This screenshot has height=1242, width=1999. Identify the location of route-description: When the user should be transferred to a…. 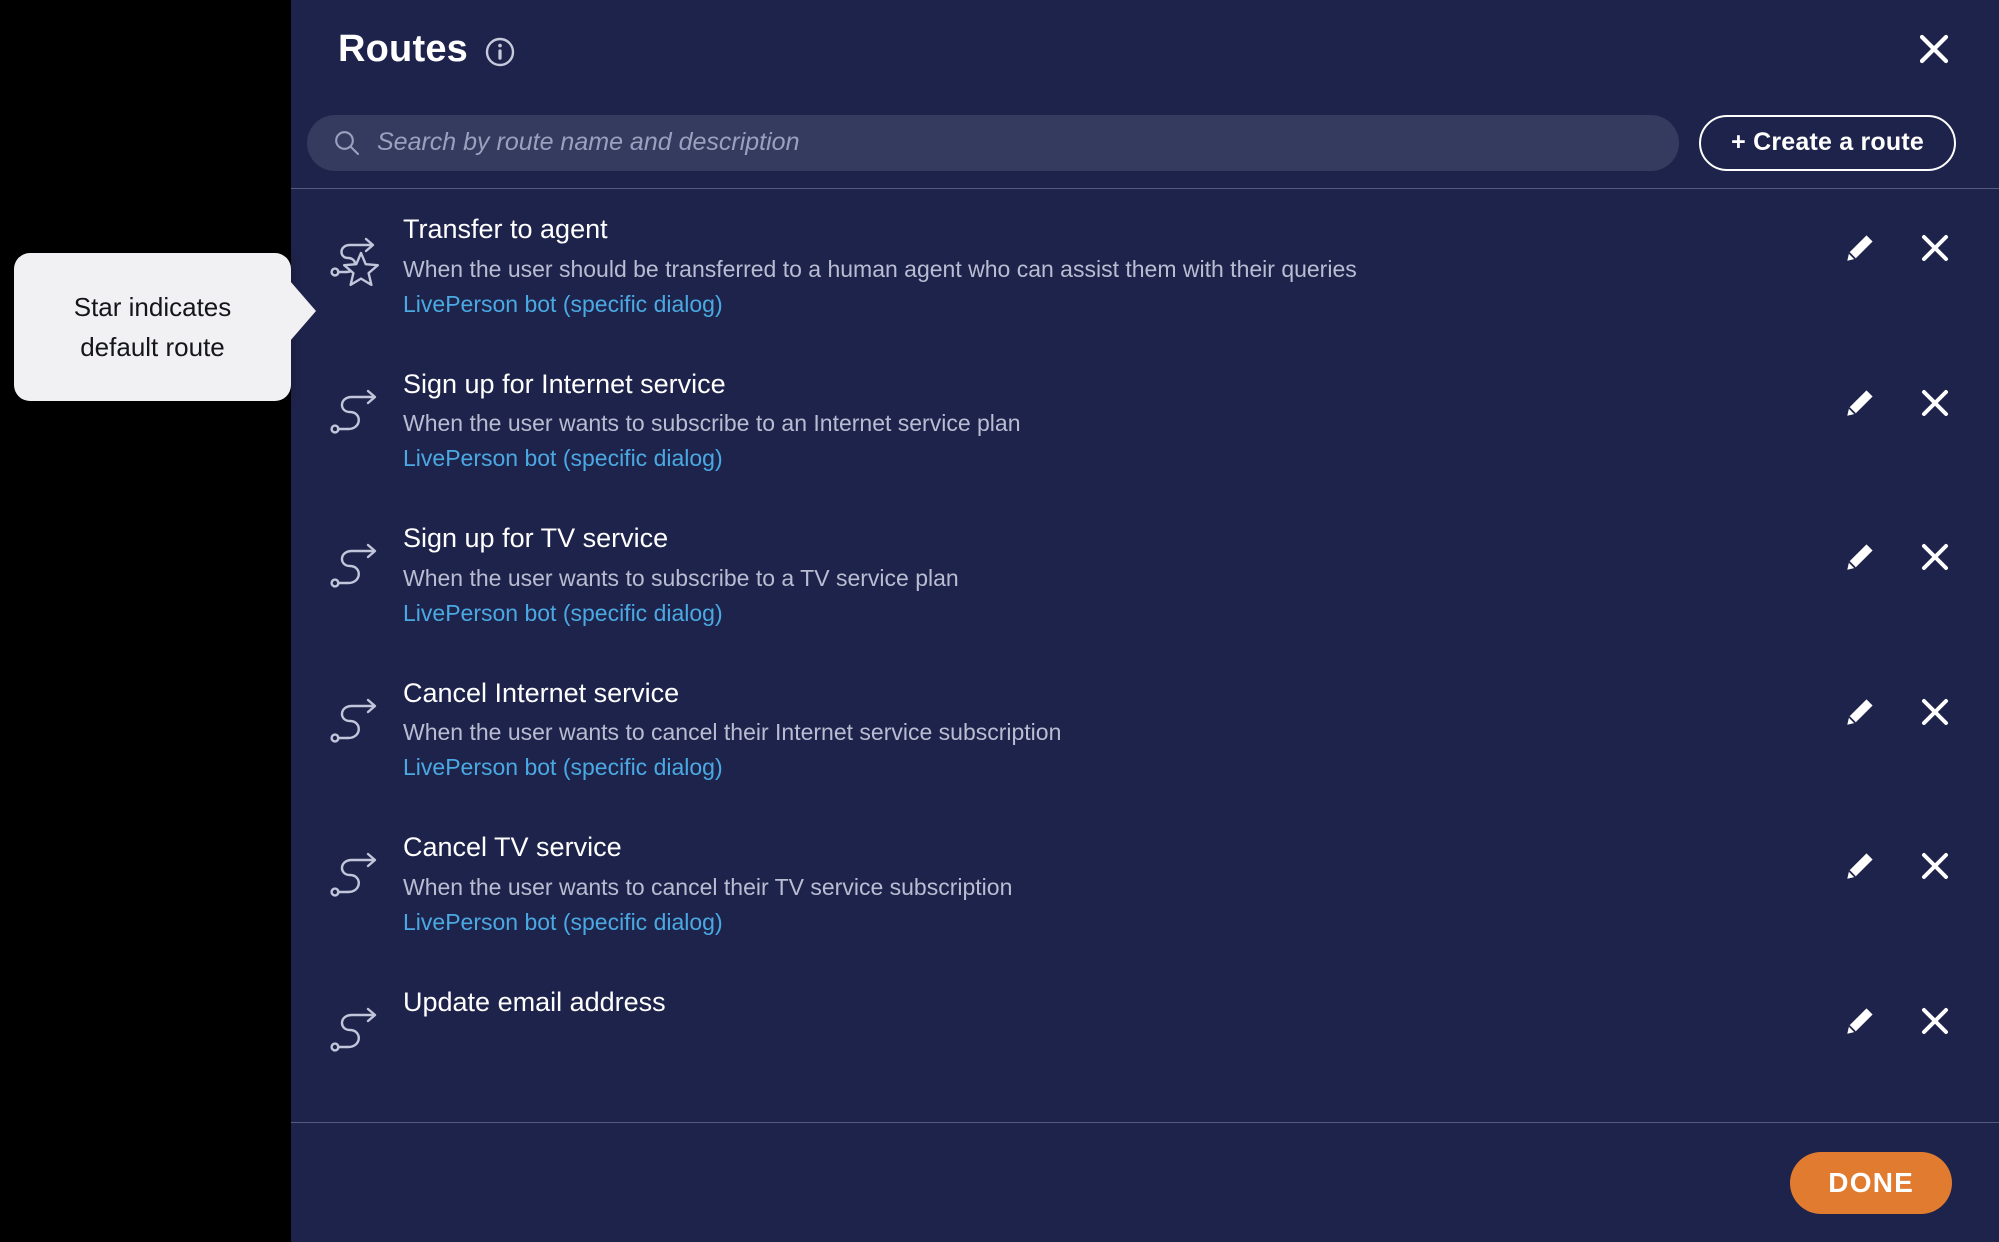
(880, 268).